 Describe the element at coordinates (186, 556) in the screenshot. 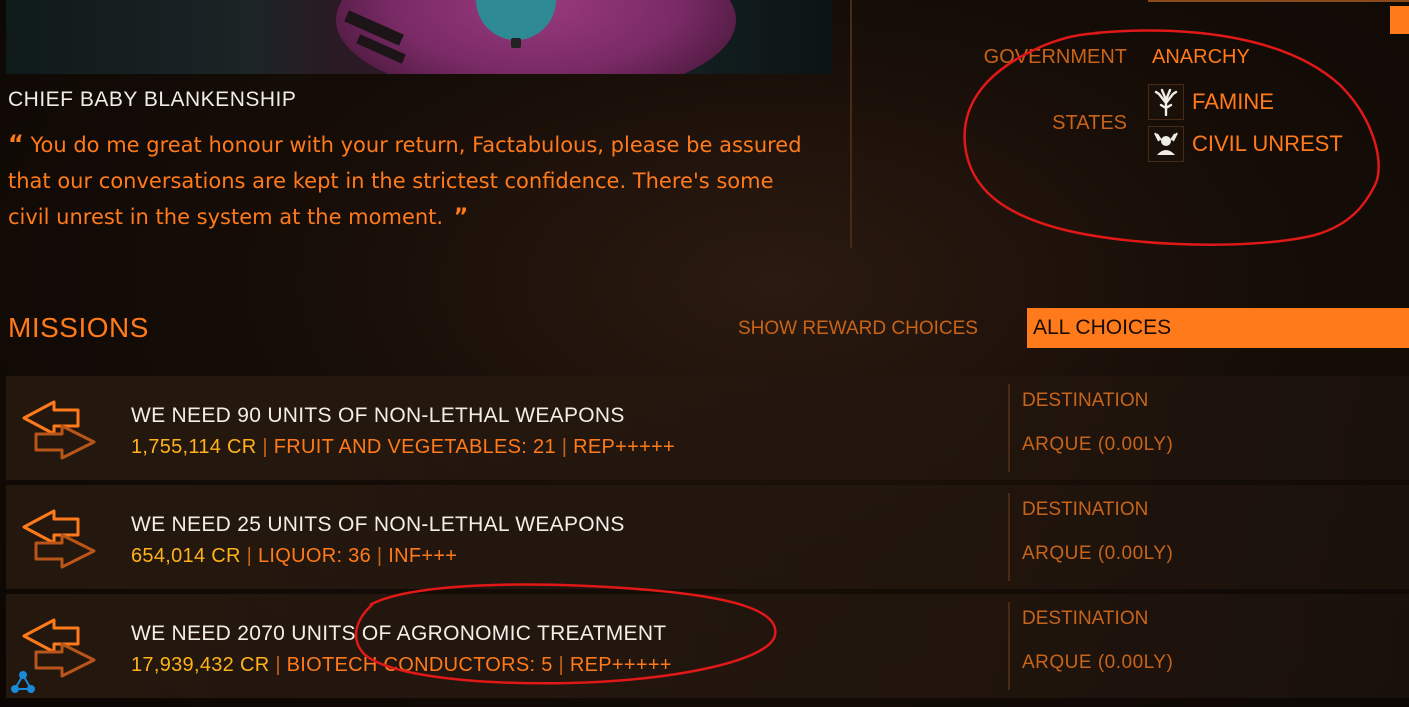

I see `mission-credits: 654,014 CR` at that location.